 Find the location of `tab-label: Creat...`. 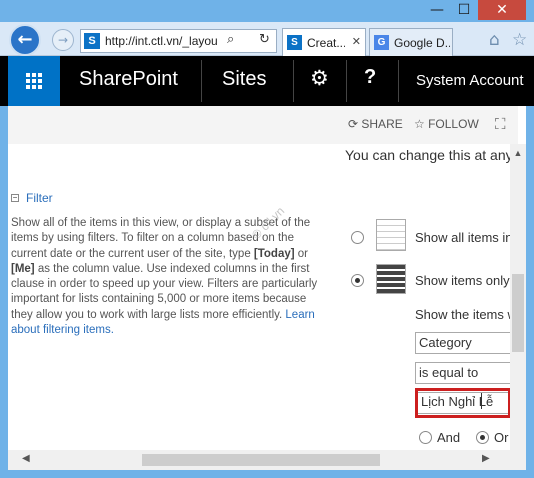

tab-label: Creat... is located at coordinates (326, 43).